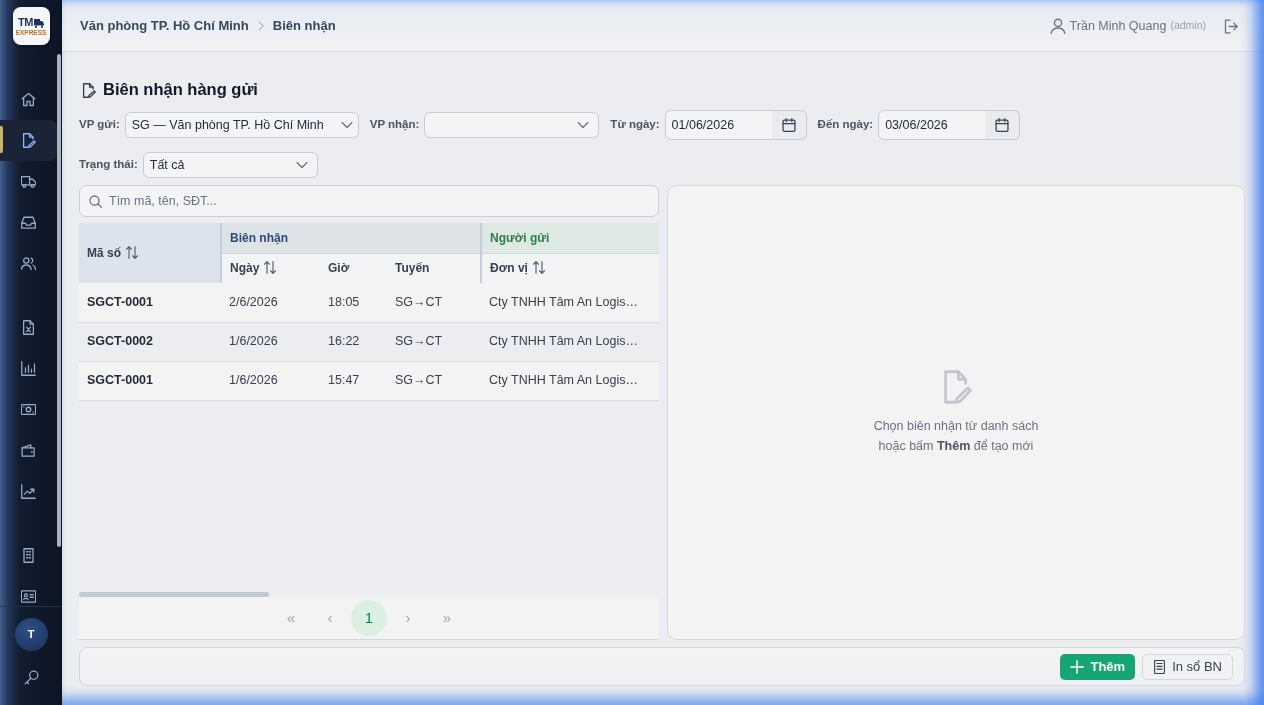 This screenshot has width=1264, height=705. Describe the element at coordinates (28, 328) in the screenshot. I see `document-x-icon` at that location.